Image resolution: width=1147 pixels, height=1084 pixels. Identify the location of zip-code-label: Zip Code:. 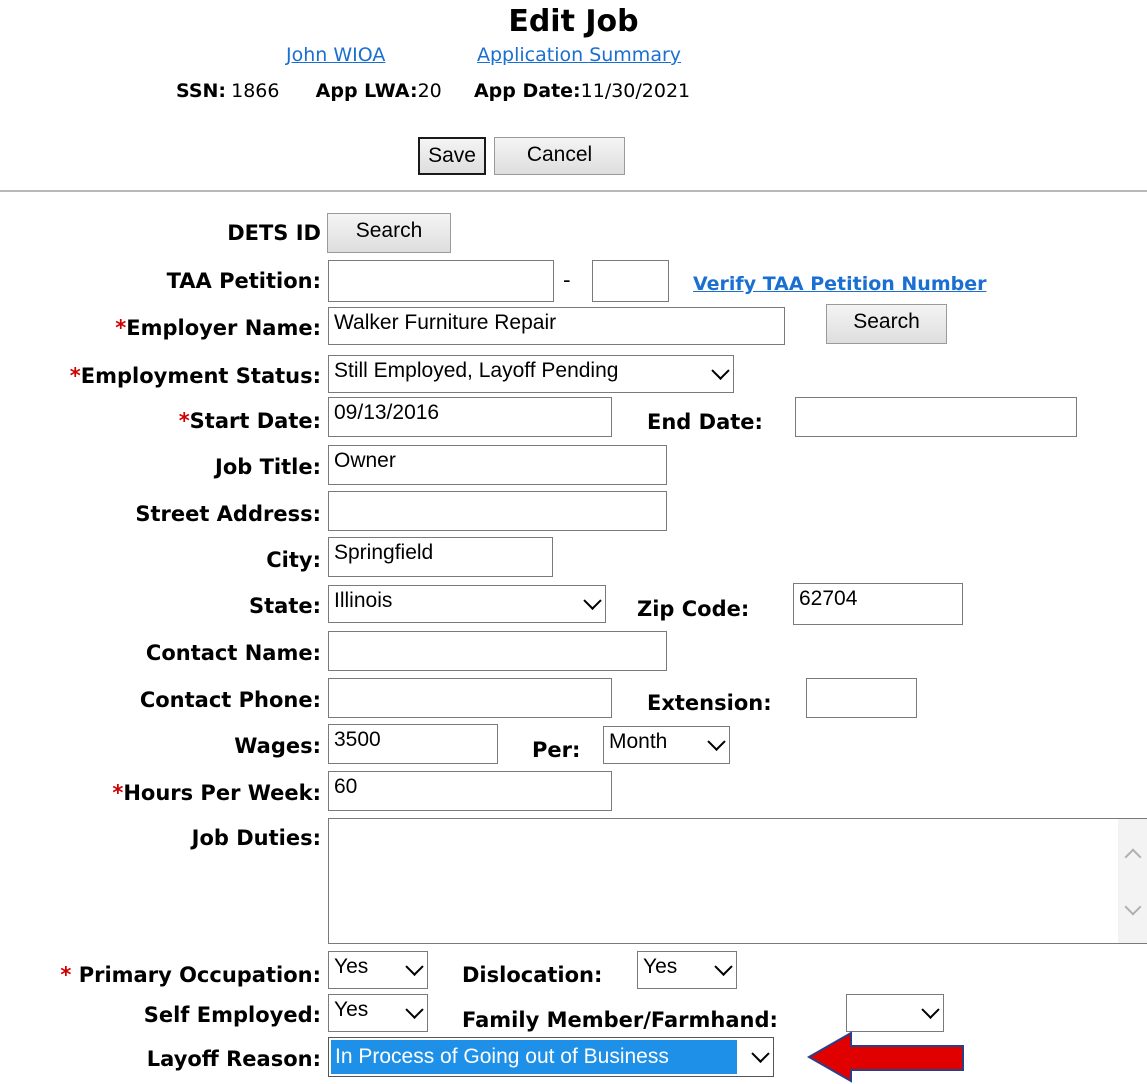
(693, 609).